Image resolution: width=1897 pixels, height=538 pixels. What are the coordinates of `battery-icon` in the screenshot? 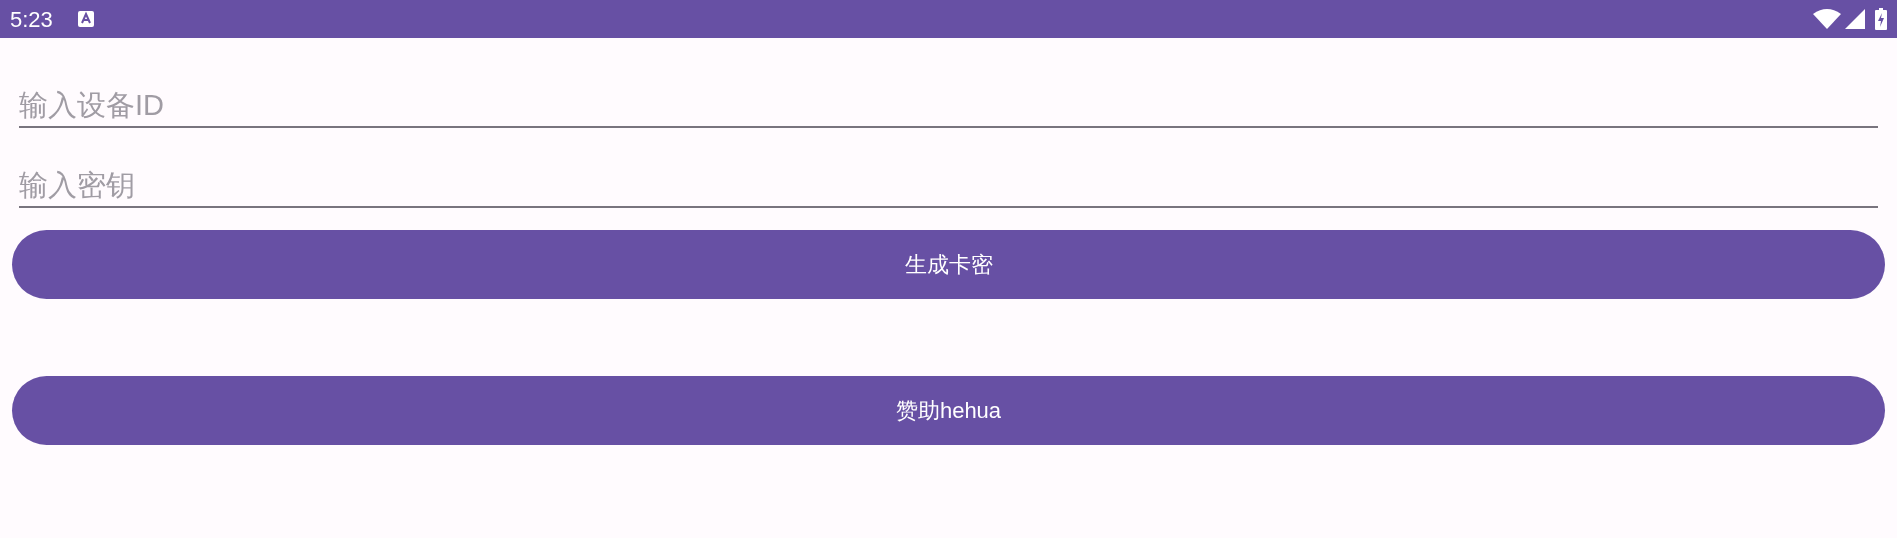 It's located at (1881, 19).